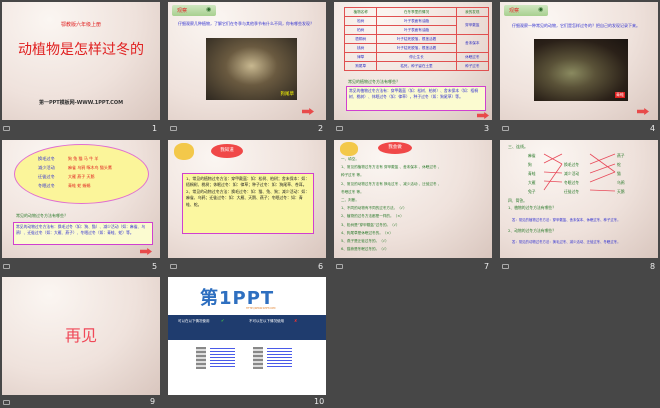 The width and height of the screenshot is (660, 408). Describe the element at coordinates (532, 173) in the screenshot. I see `animals-column: 麻雀狗青蛙 大雁 兔子` at that location.